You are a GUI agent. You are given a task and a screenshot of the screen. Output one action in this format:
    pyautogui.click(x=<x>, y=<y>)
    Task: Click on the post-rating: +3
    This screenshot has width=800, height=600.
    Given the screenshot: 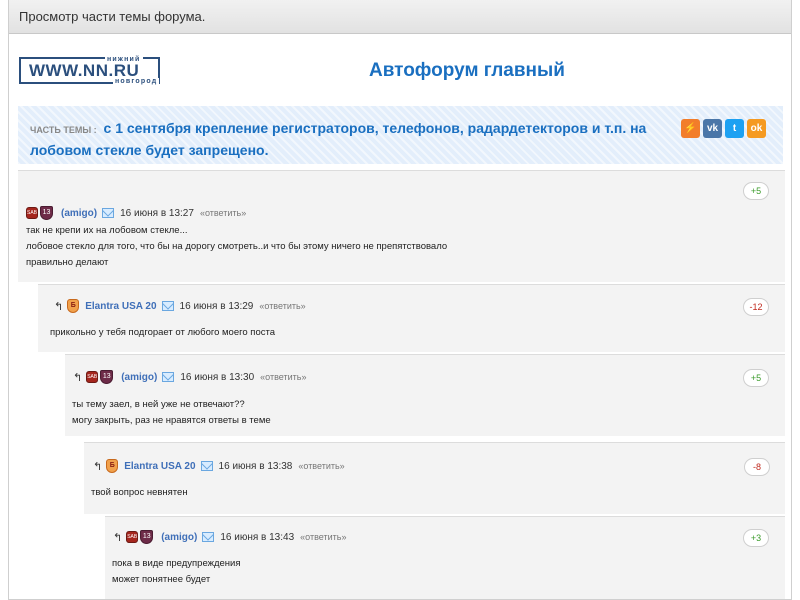 What is the action you would take?
    pyautogui.click(x=756, y=538)
    